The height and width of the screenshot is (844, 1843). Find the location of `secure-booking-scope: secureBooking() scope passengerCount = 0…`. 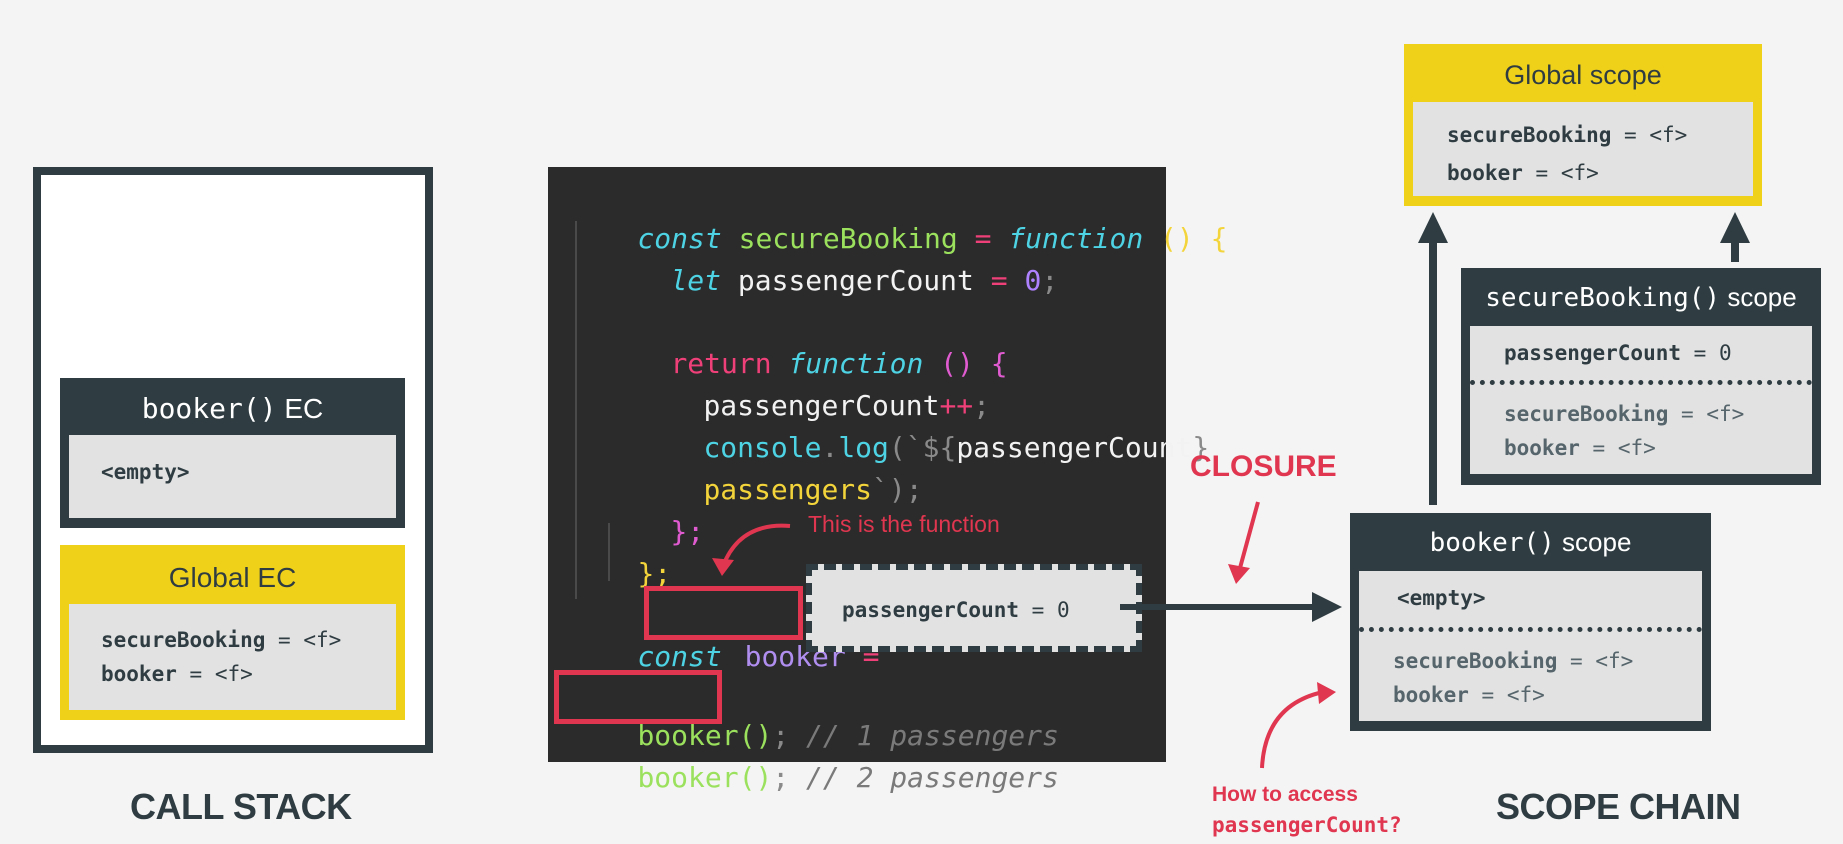

secure-booking-scope: secureBooking() scope passengerCount = 0… is located at coordinates (1641, 376).